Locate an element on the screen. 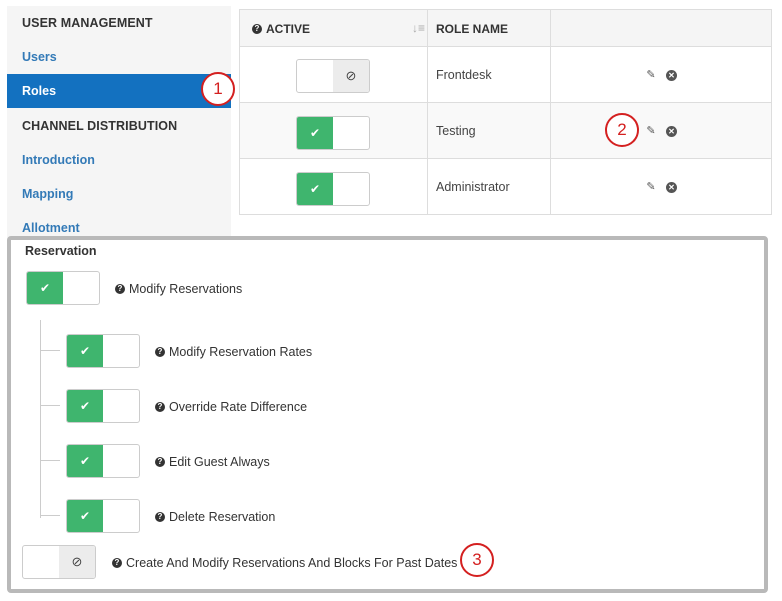 The height and width of the screenshot is (601, 782). active-toggle-off: ⊘ is located at coordinates (333, 76).